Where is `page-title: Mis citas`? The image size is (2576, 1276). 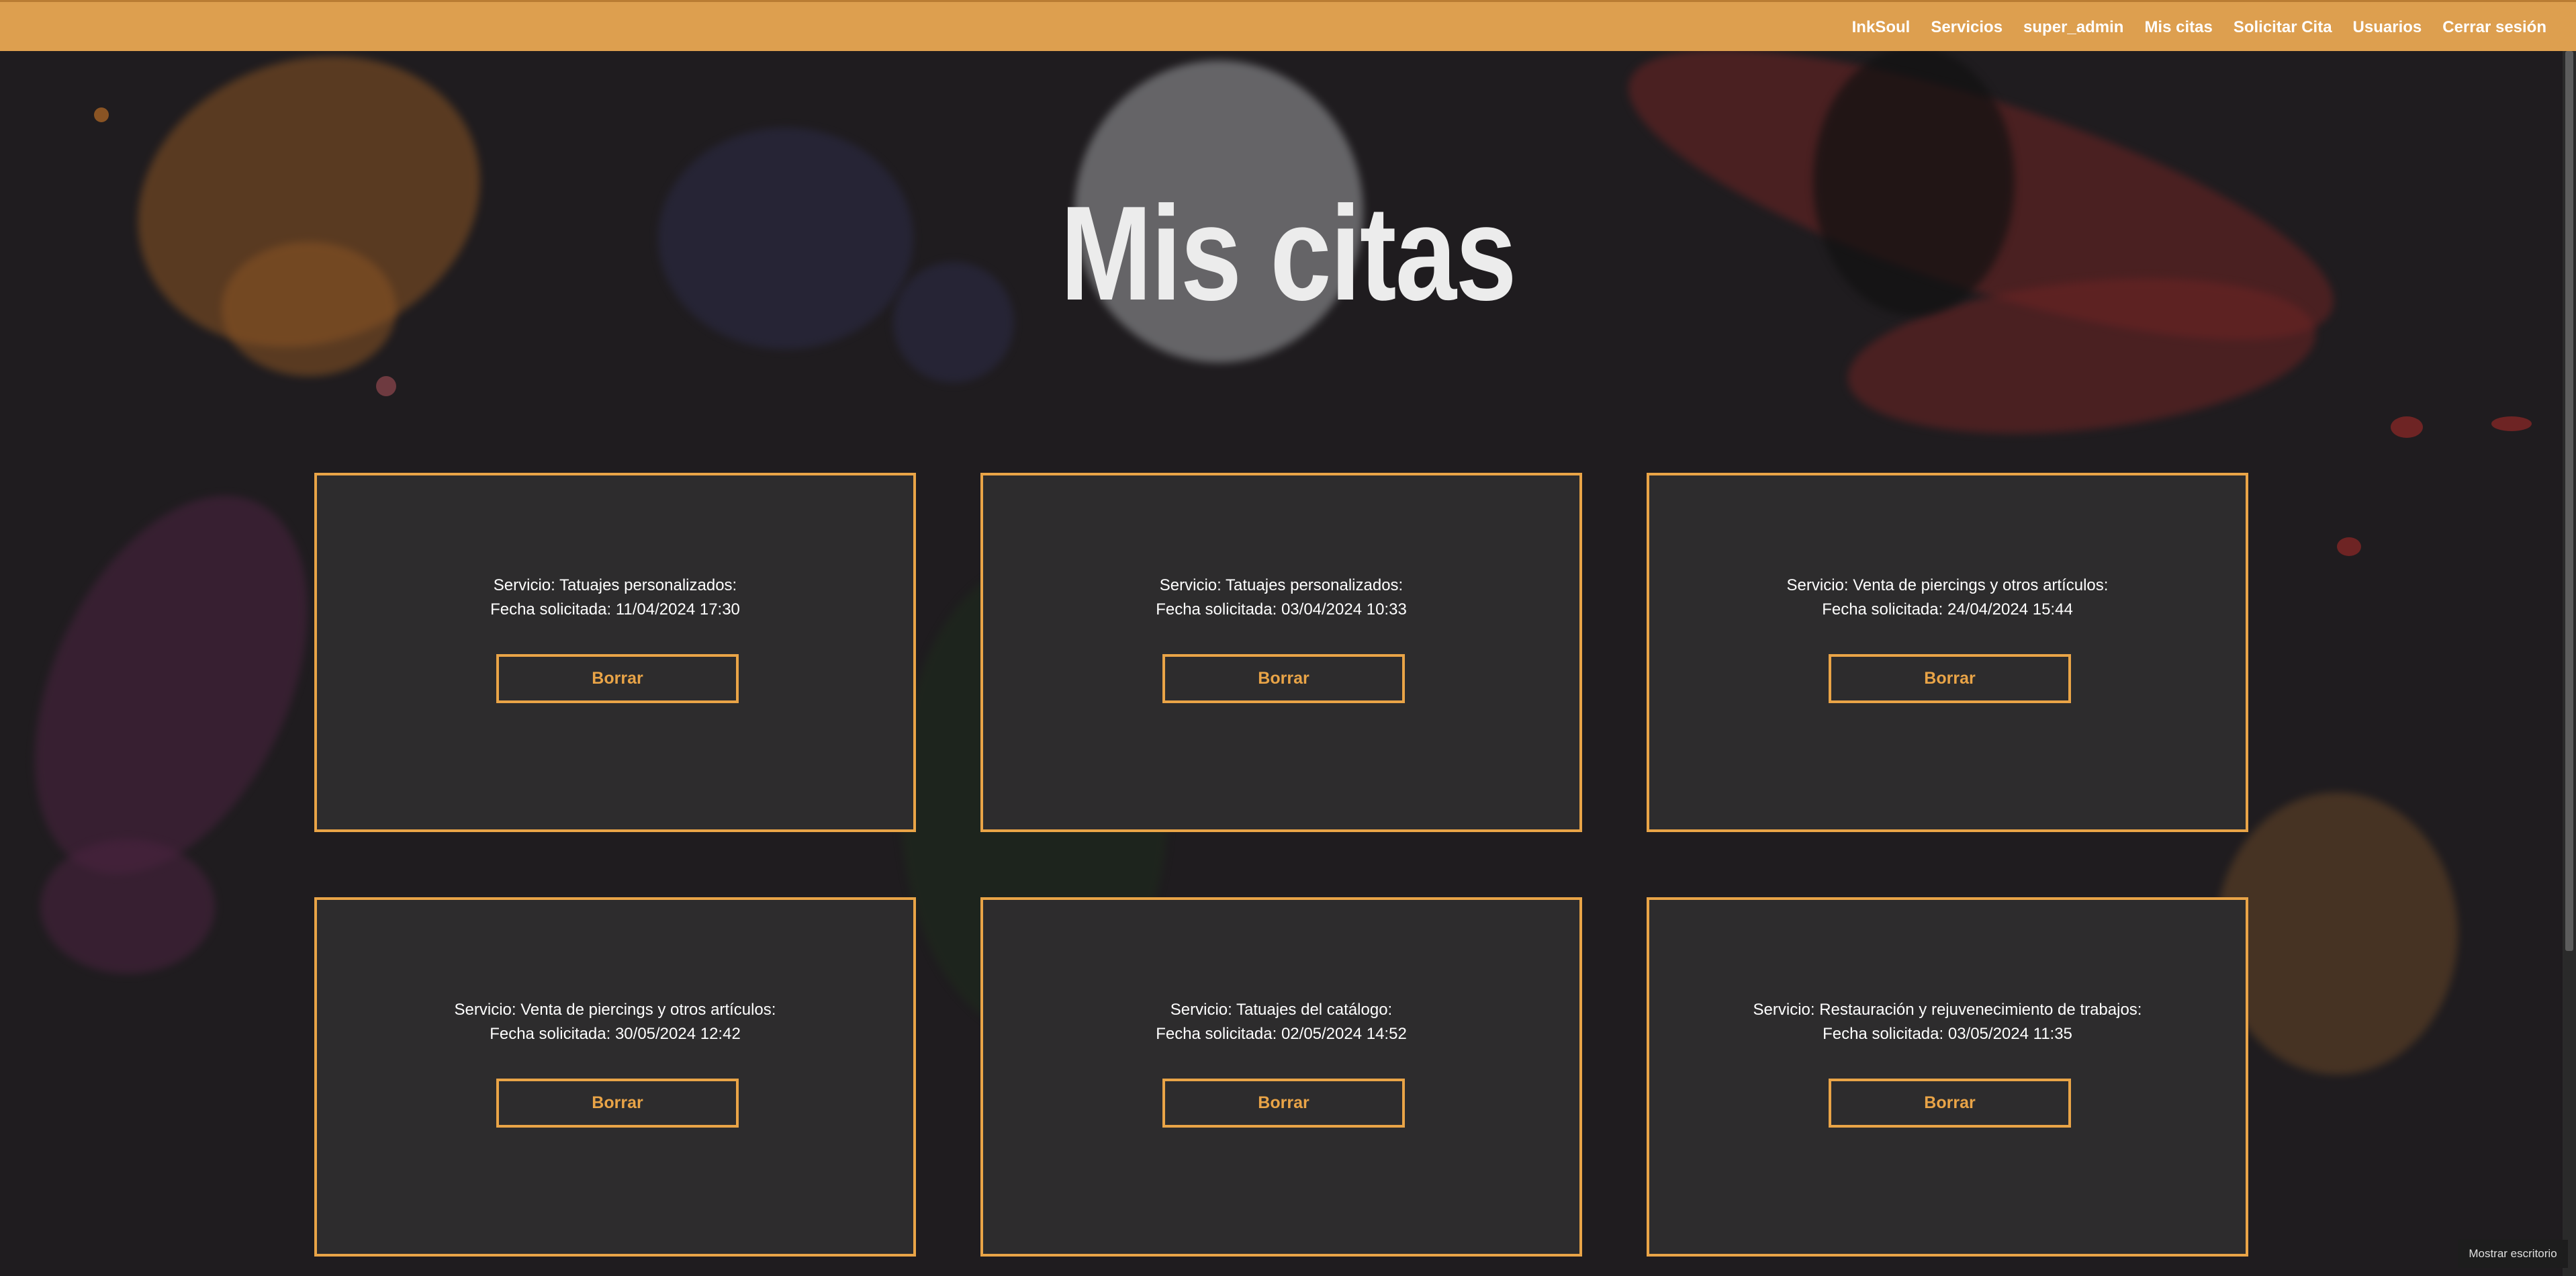 page-title: Mis citas is located at coordinates (1288, 253).